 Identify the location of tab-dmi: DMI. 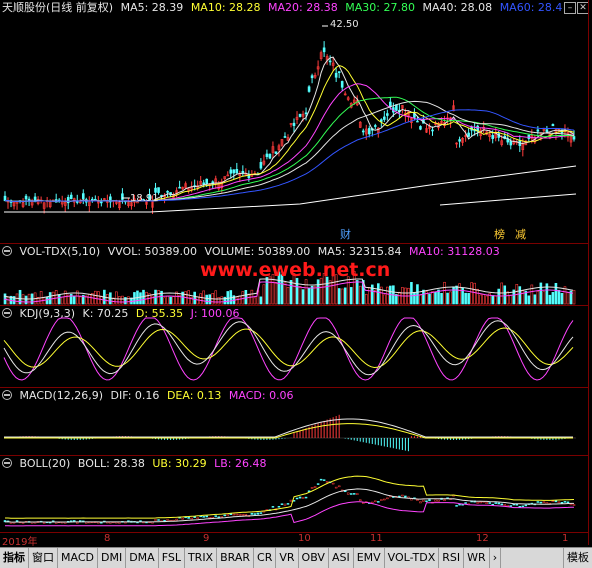
(112, 558).